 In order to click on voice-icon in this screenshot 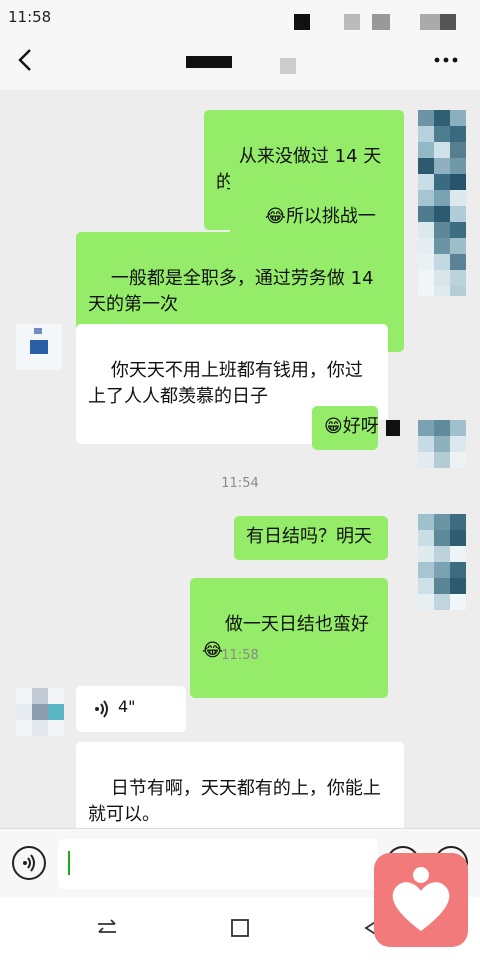, I will do `click(29, 863)`.